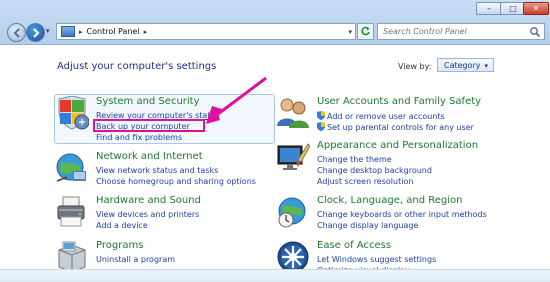 This screenshot has width=550, height=282. What do you see at coordinates (147, 214) in the screenshot?
I see `link-devices-printers: View devices and printers` at bounding box center [147, 214].